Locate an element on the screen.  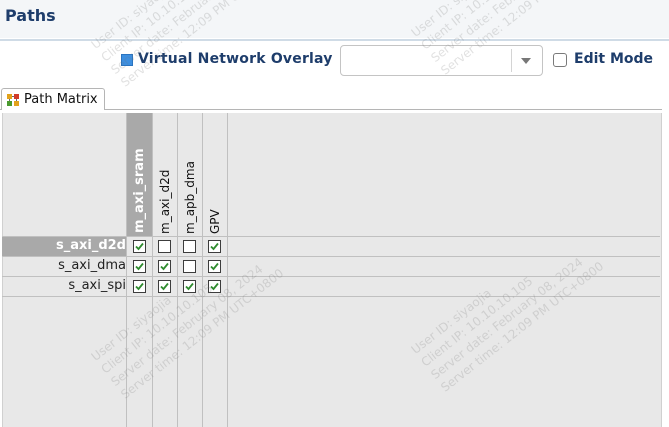
edit-mode-checkbox is located at coordinates (560, 60).